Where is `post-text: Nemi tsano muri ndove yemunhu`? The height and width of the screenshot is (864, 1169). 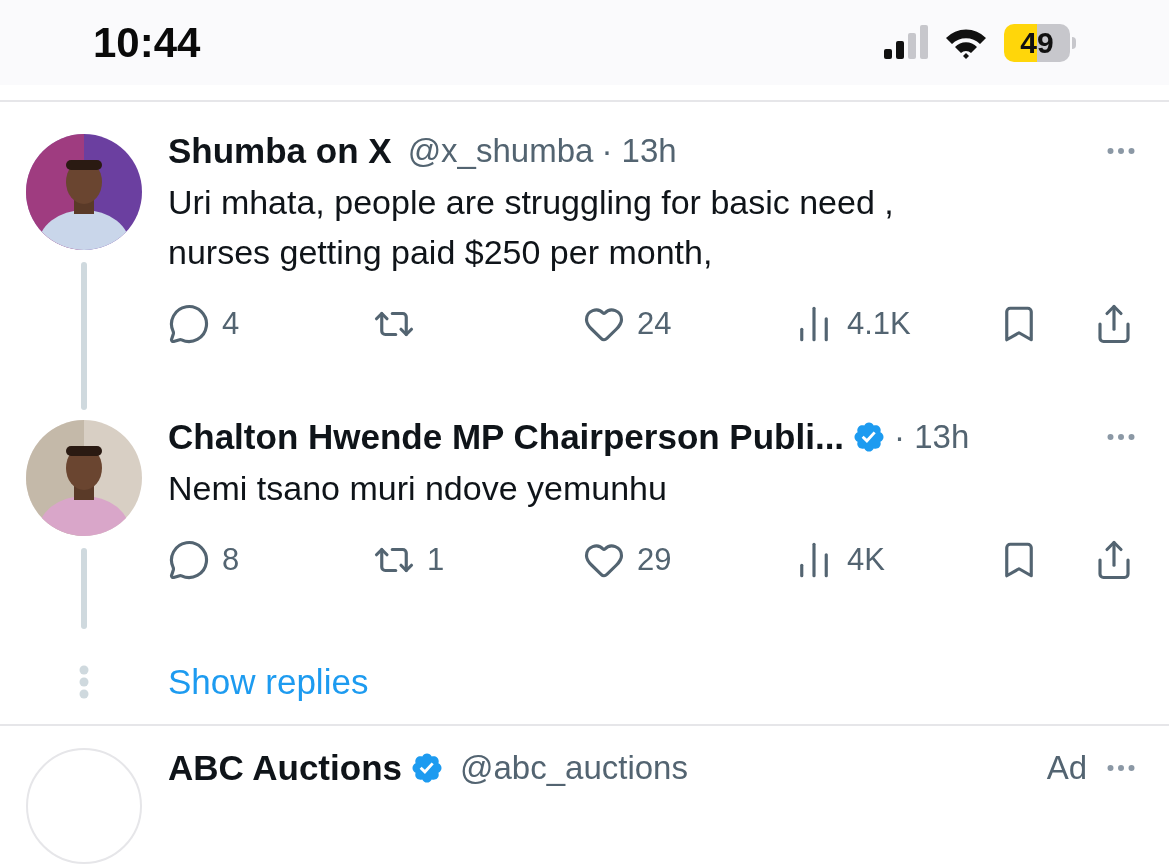 post-text: Nemi tsano muri ndove yemunhu is located at coordinates (418, 488).